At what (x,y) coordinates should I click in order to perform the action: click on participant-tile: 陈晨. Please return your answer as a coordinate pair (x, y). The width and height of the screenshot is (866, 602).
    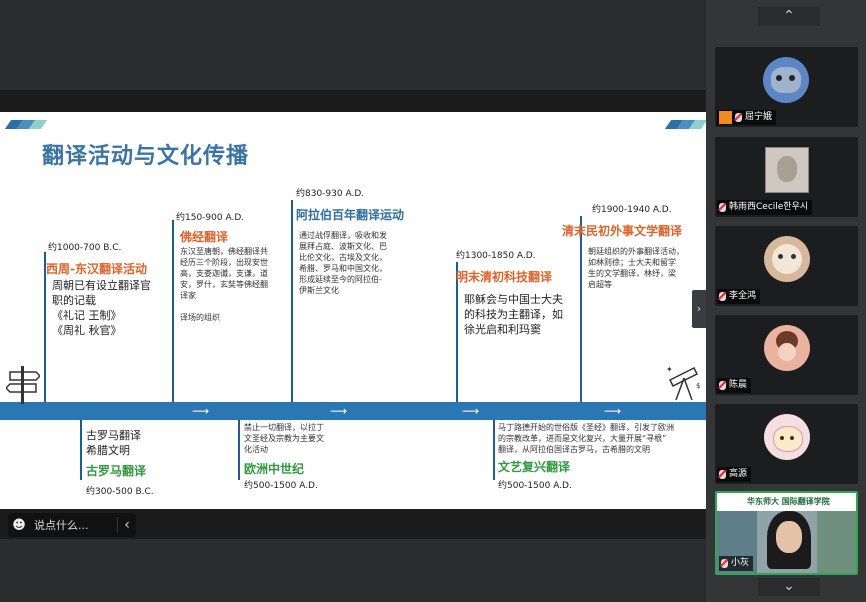
    Looking at the image, I should click on (786, 355).